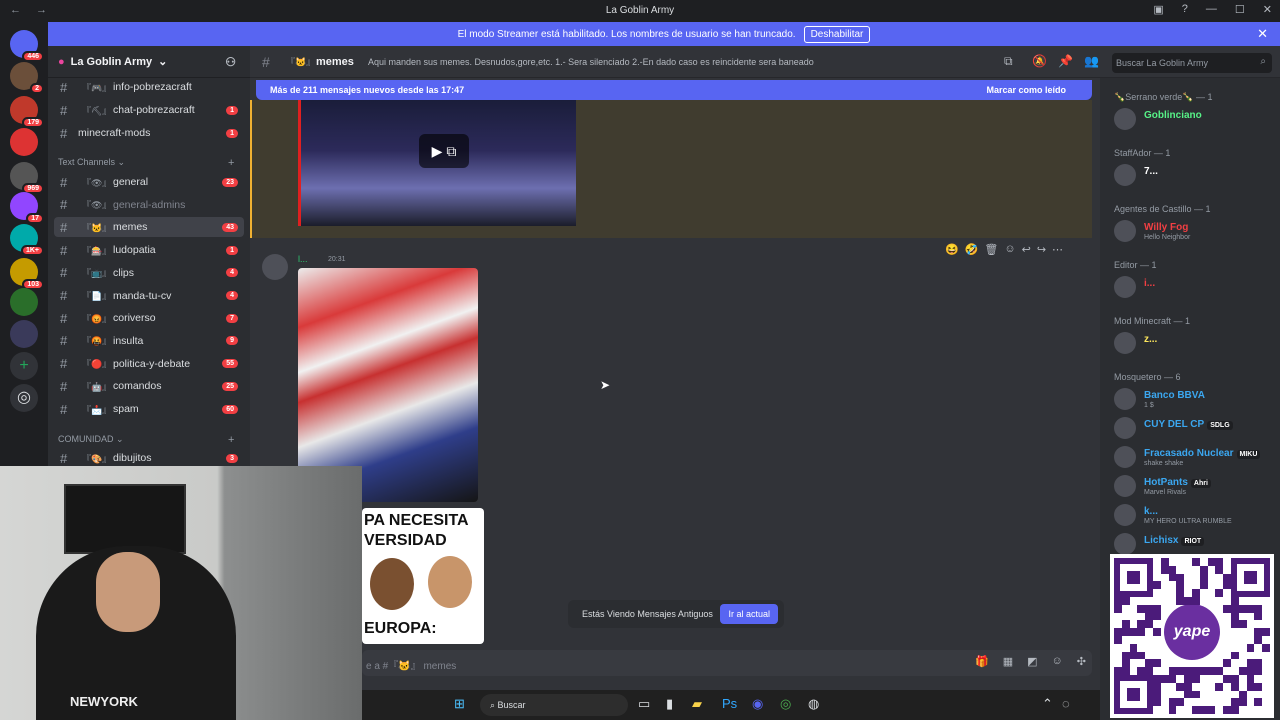 The height and width of the screenshot is (720, 1280). I want to click on search-input: Buscar La Goblin Army ⌕, so click(1192, 63).